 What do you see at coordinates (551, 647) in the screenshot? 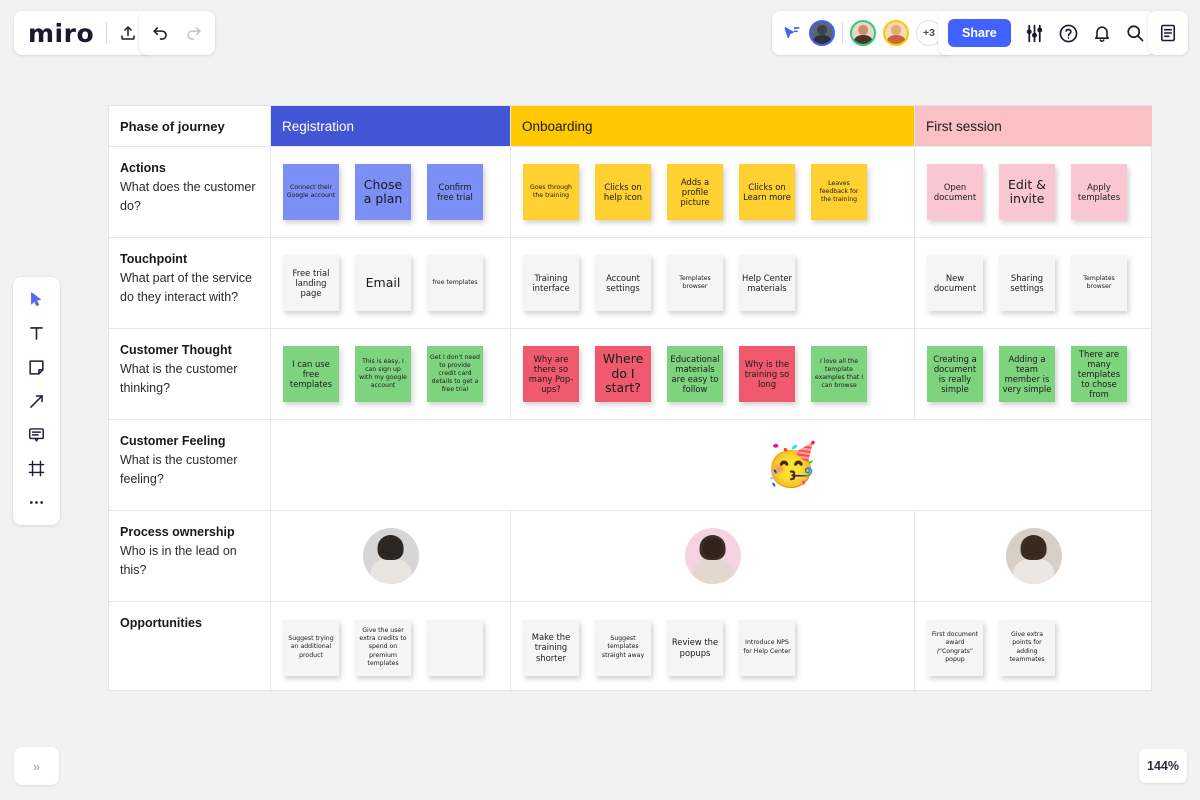
I see `sticky-note: Make the training shorter` at bounding box center [551, 647].